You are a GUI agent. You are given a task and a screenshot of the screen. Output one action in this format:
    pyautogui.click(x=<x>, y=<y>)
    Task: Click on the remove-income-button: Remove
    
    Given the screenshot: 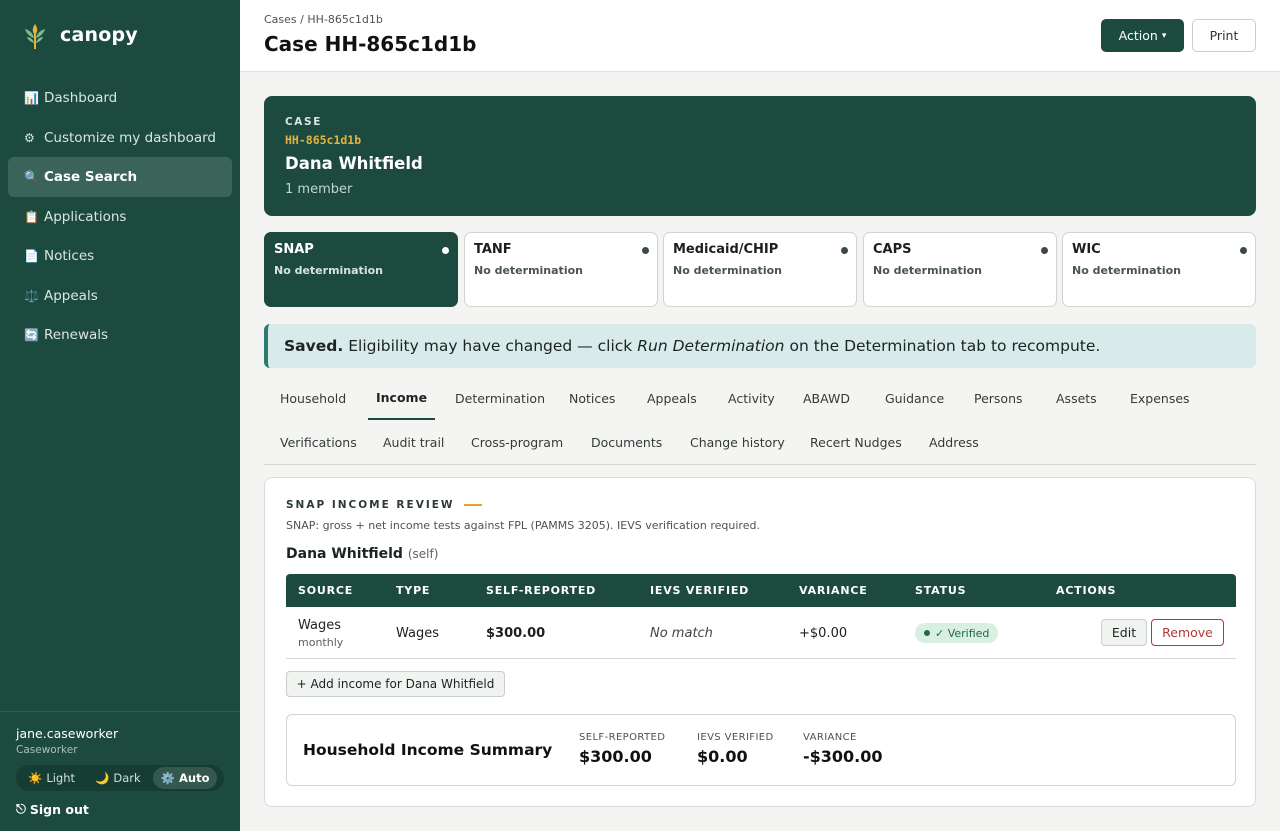 What is the action you would take?
    pyautogui.click(x=1187, y=632)
    